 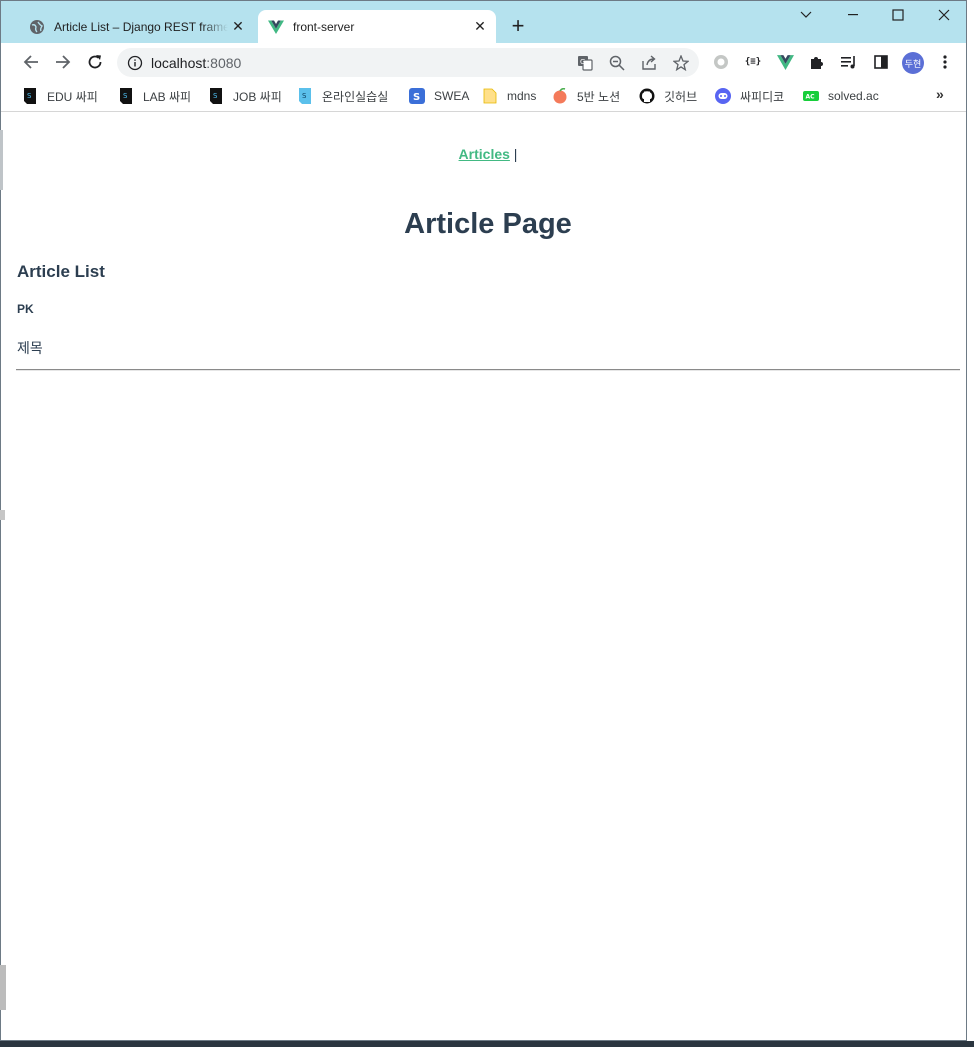 What do you see at coordinates (487, 1044) in the screenshot?
I see `taskbar-edge` at bounding box center [487, 1044].